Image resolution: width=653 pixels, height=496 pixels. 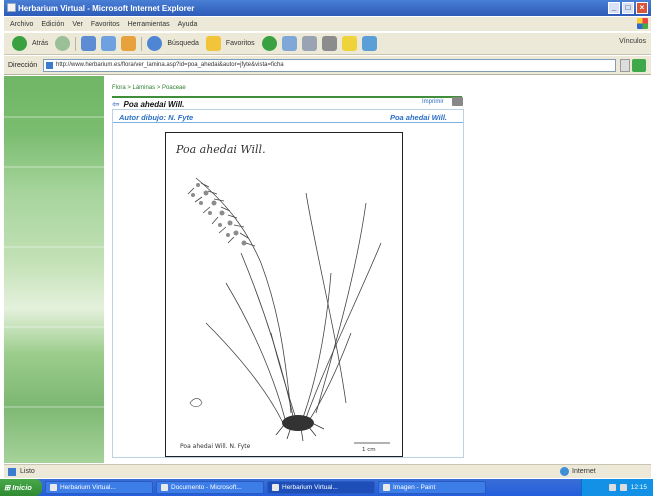 I want to click on menu-edit: Edición, so click(x=52, y=24).